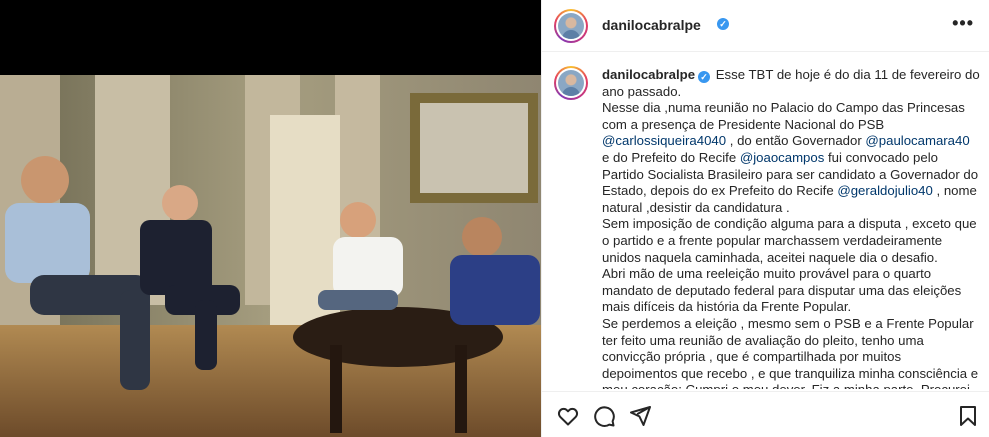 This screenshot has width=989, height=437. I want to click on header-username: danilocabralpe, so click(651, 25).